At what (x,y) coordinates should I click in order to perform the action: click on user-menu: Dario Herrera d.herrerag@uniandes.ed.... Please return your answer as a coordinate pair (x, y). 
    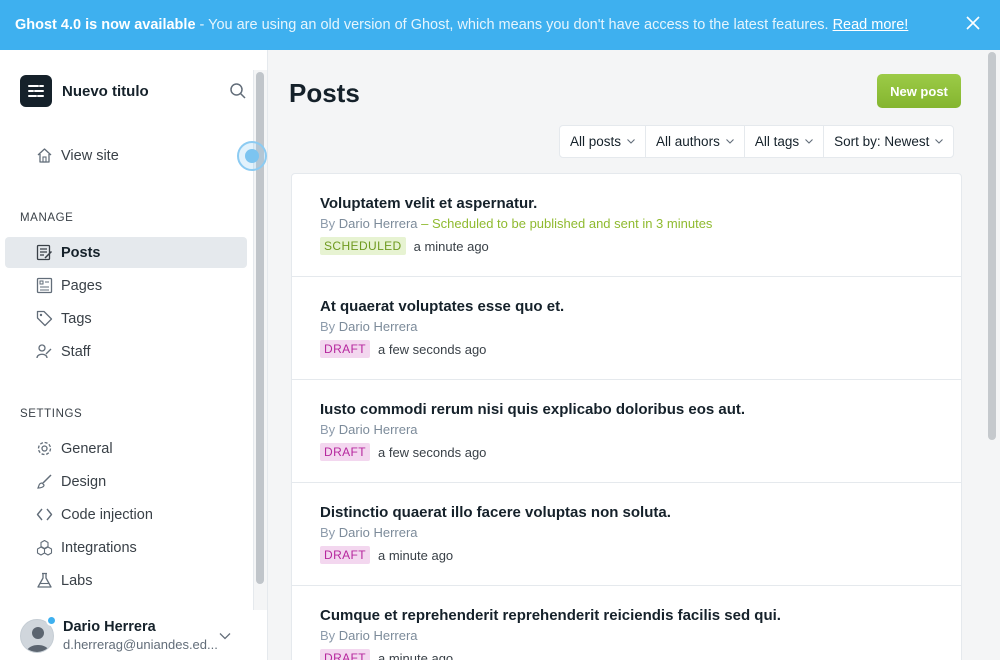
    Looking at the image, I should click on (130, 635).